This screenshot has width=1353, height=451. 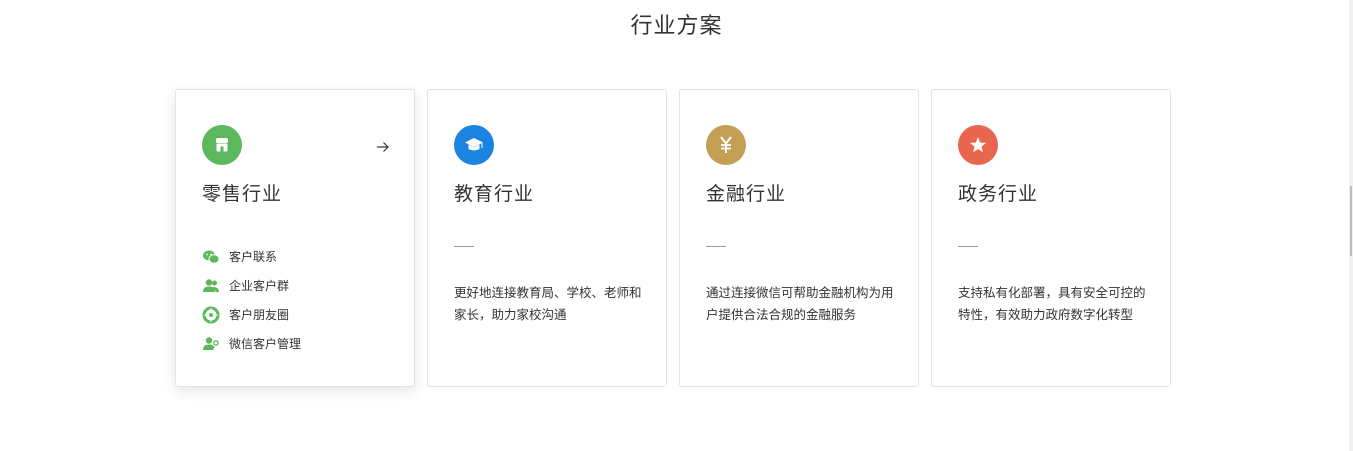 What do you see at coordinates (474, 145) in the screenshot?
I see `graduation-cap-icon` at bounding box center [474, 145].